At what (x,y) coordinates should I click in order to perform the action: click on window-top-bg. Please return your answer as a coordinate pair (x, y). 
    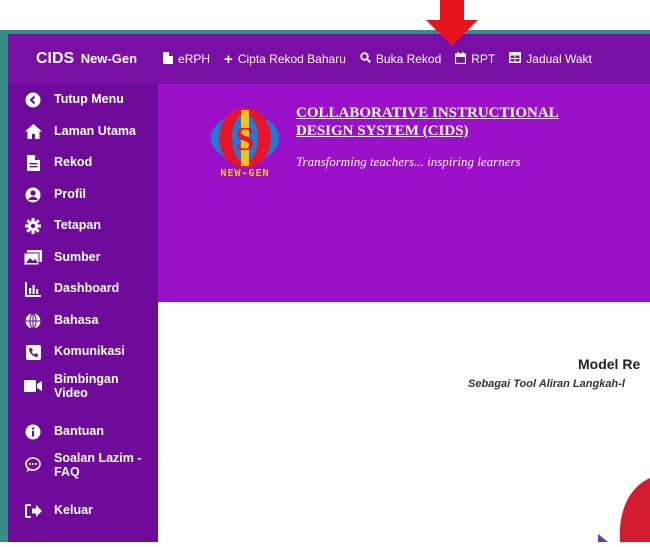
    Looking at the image, I should click on (325, 16).